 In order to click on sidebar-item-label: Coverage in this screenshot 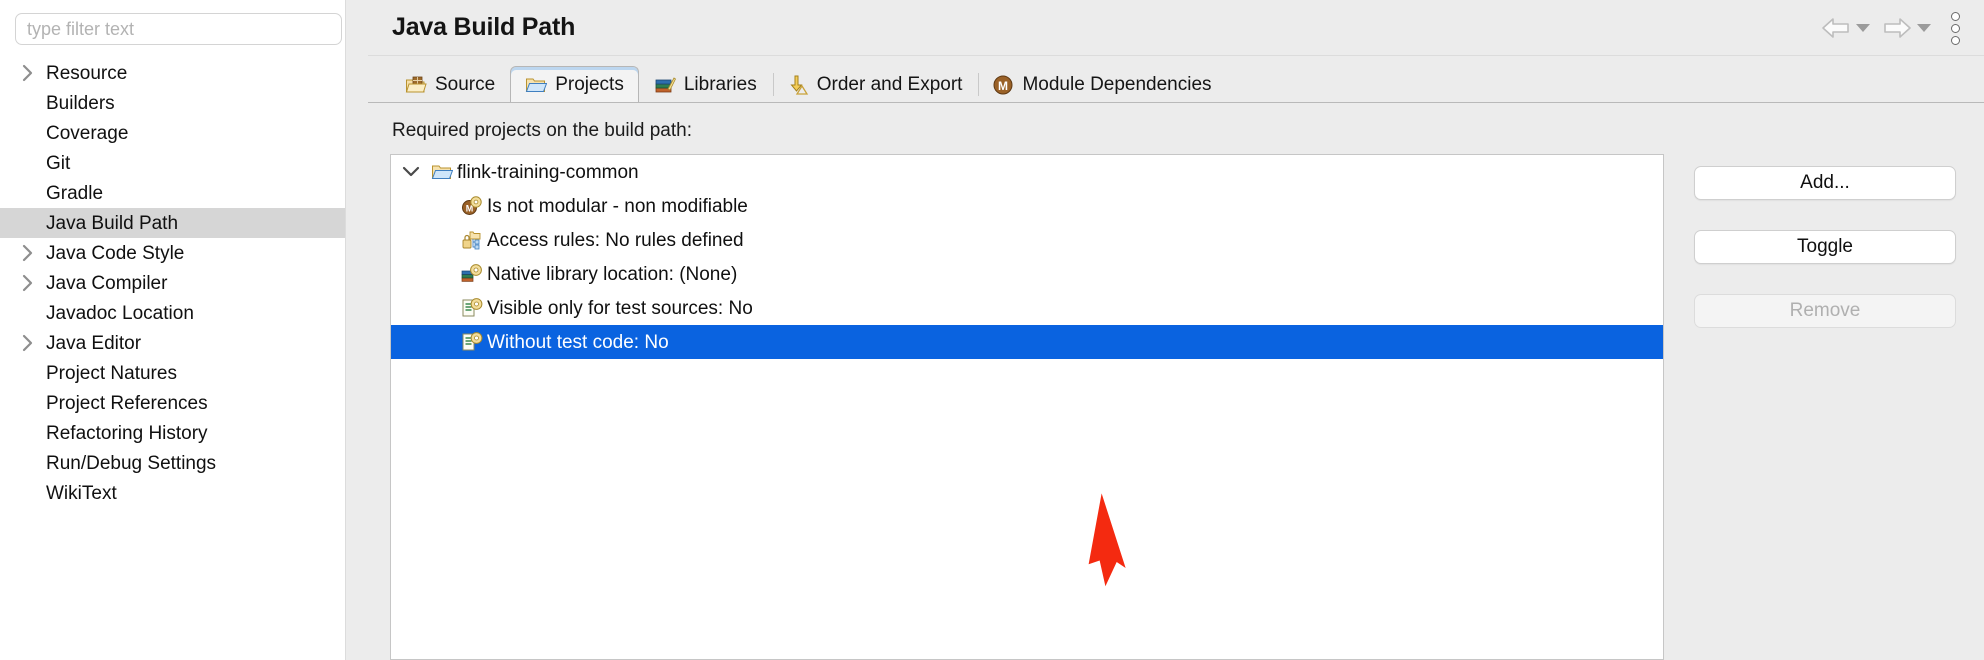, I will do `click(87, 133)`.